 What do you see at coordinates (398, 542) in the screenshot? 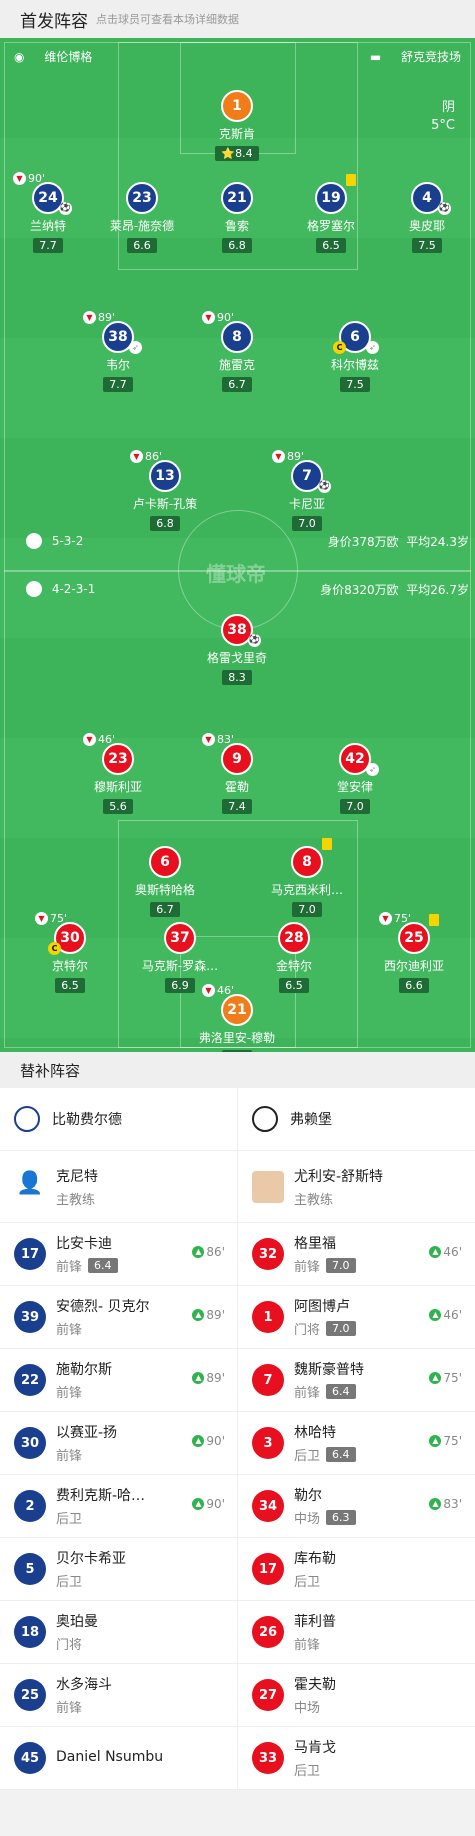
I see `home-meta: 身价378万欧 平均24.3岁` at bounding box center [398, 542].